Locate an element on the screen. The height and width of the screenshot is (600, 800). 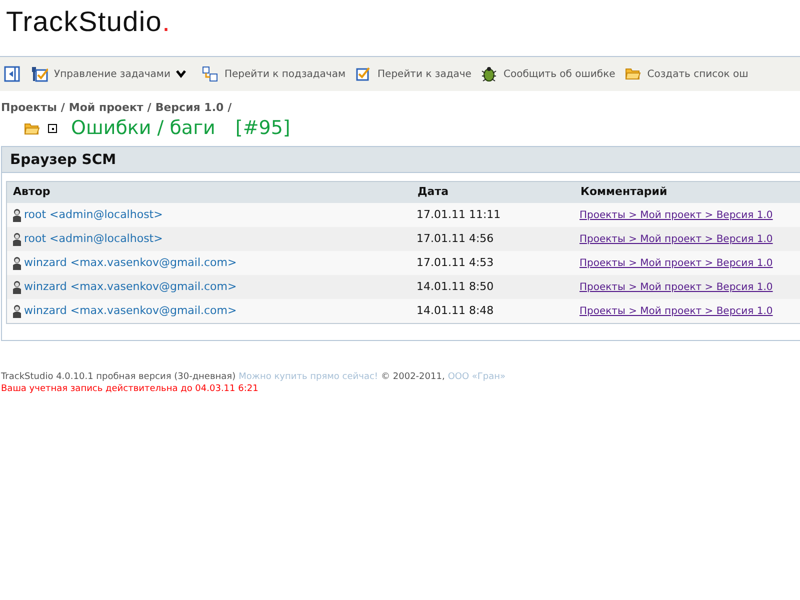
toolbar-link: Перейти к подзадачам is located at coordinates (274, 74).